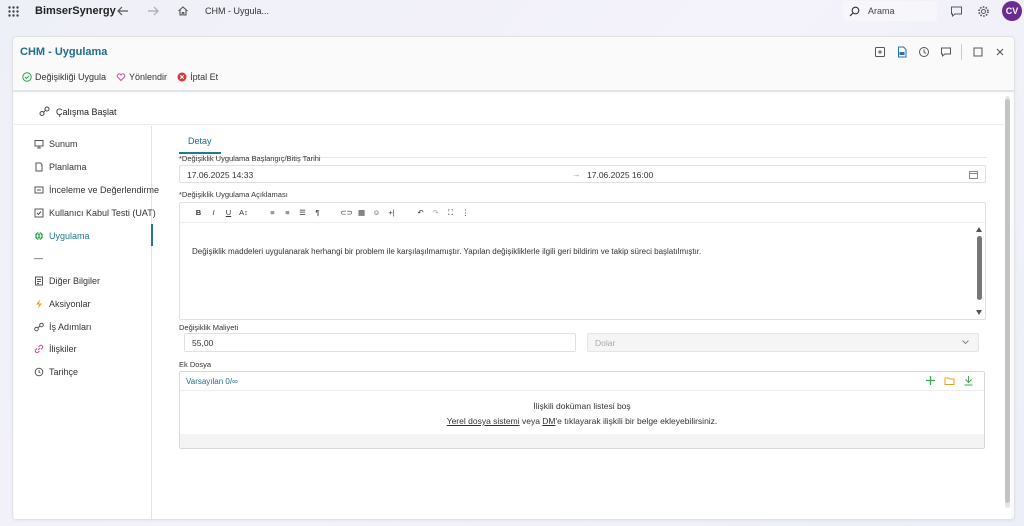 Image resolution: width=1024 pixels, height=526 pixels. What do you see at coordinates (70, 327) in the screenshot?
I see `sidebar-item-label: İş Adımları` at bounding box center [70, 327].